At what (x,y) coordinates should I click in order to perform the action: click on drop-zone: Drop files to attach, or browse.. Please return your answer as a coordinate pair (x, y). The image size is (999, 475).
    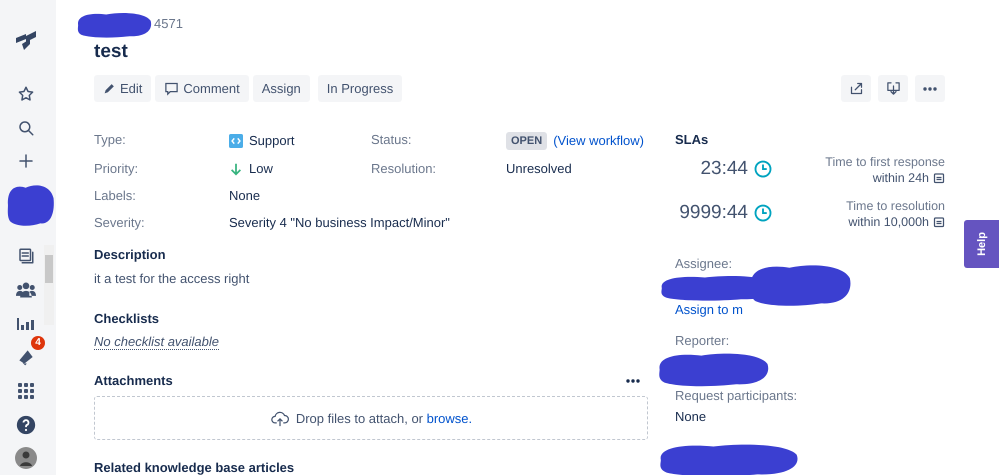
    Looking at the image, I should click on (371, 418).